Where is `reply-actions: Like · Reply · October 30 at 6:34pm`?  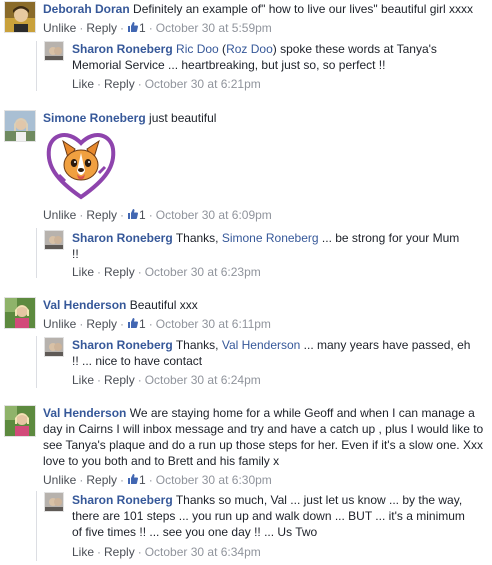
reply-actions: Like · Reply · October 30 at 6:34pm is located at coordinates (166, 552).